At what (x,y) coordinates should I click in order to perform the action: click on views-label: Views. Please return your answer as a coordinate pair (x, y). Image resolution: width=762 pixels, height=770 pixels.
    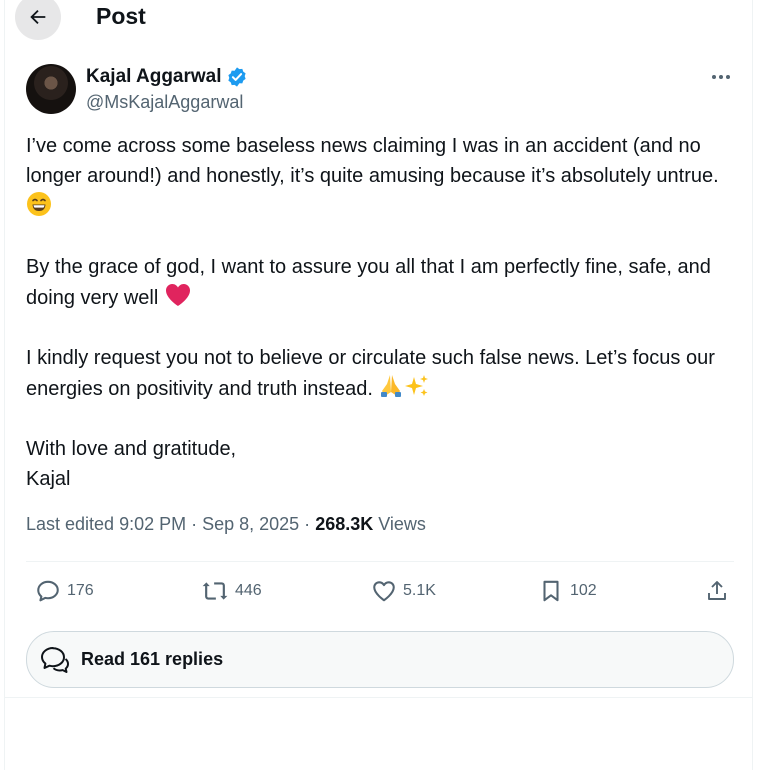
    Looking at the image, I should click on (399, 524).